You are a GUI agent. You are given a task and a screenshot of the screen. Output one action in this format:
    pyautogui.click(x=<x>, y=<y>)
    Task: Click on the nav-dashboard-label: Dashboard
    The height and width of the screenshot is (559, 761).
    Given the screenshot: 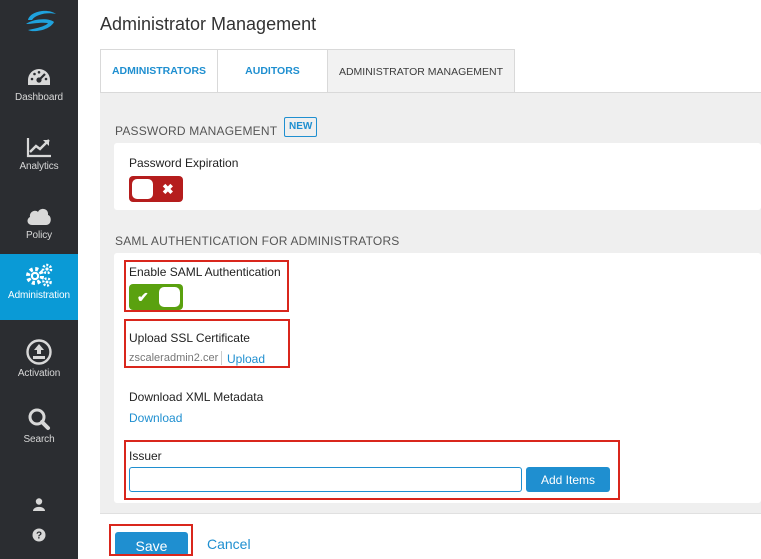 What is the action you would take?
    pyautogui.click(x=39, y=97)
    